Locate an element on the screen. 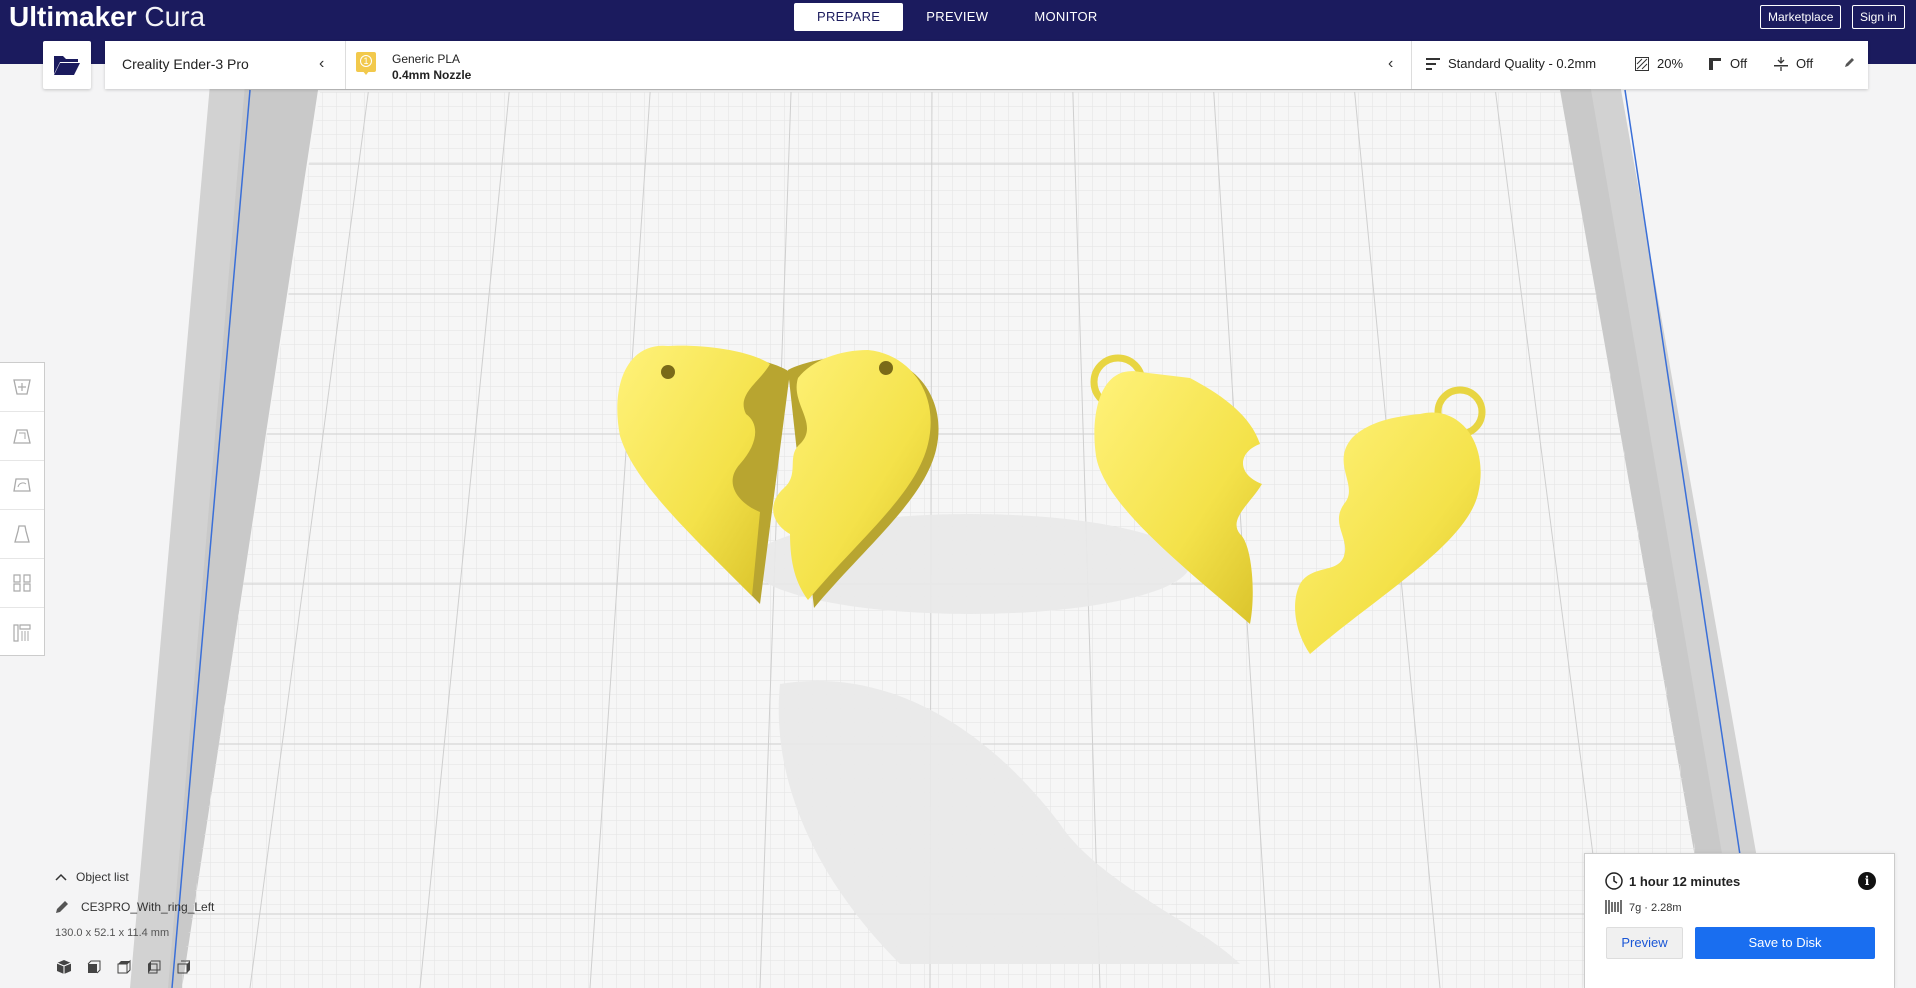 The image size is (1916, 988). rotate-icon is located at coordinates (22, 485).